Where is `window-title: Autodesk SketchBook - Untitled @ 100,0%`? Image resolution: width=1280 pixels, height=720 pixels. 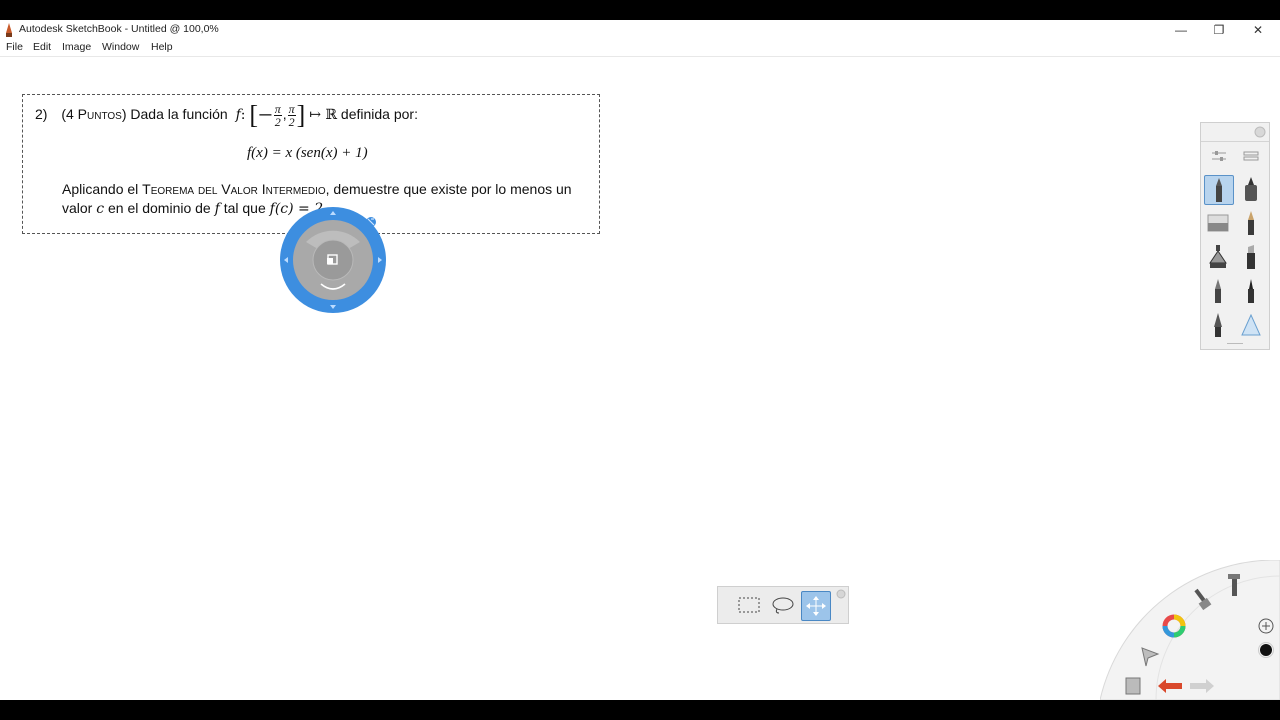
window-title: Autodesk SketchBook - Untitled @ 100,0% is located at coordinates (119, 29).